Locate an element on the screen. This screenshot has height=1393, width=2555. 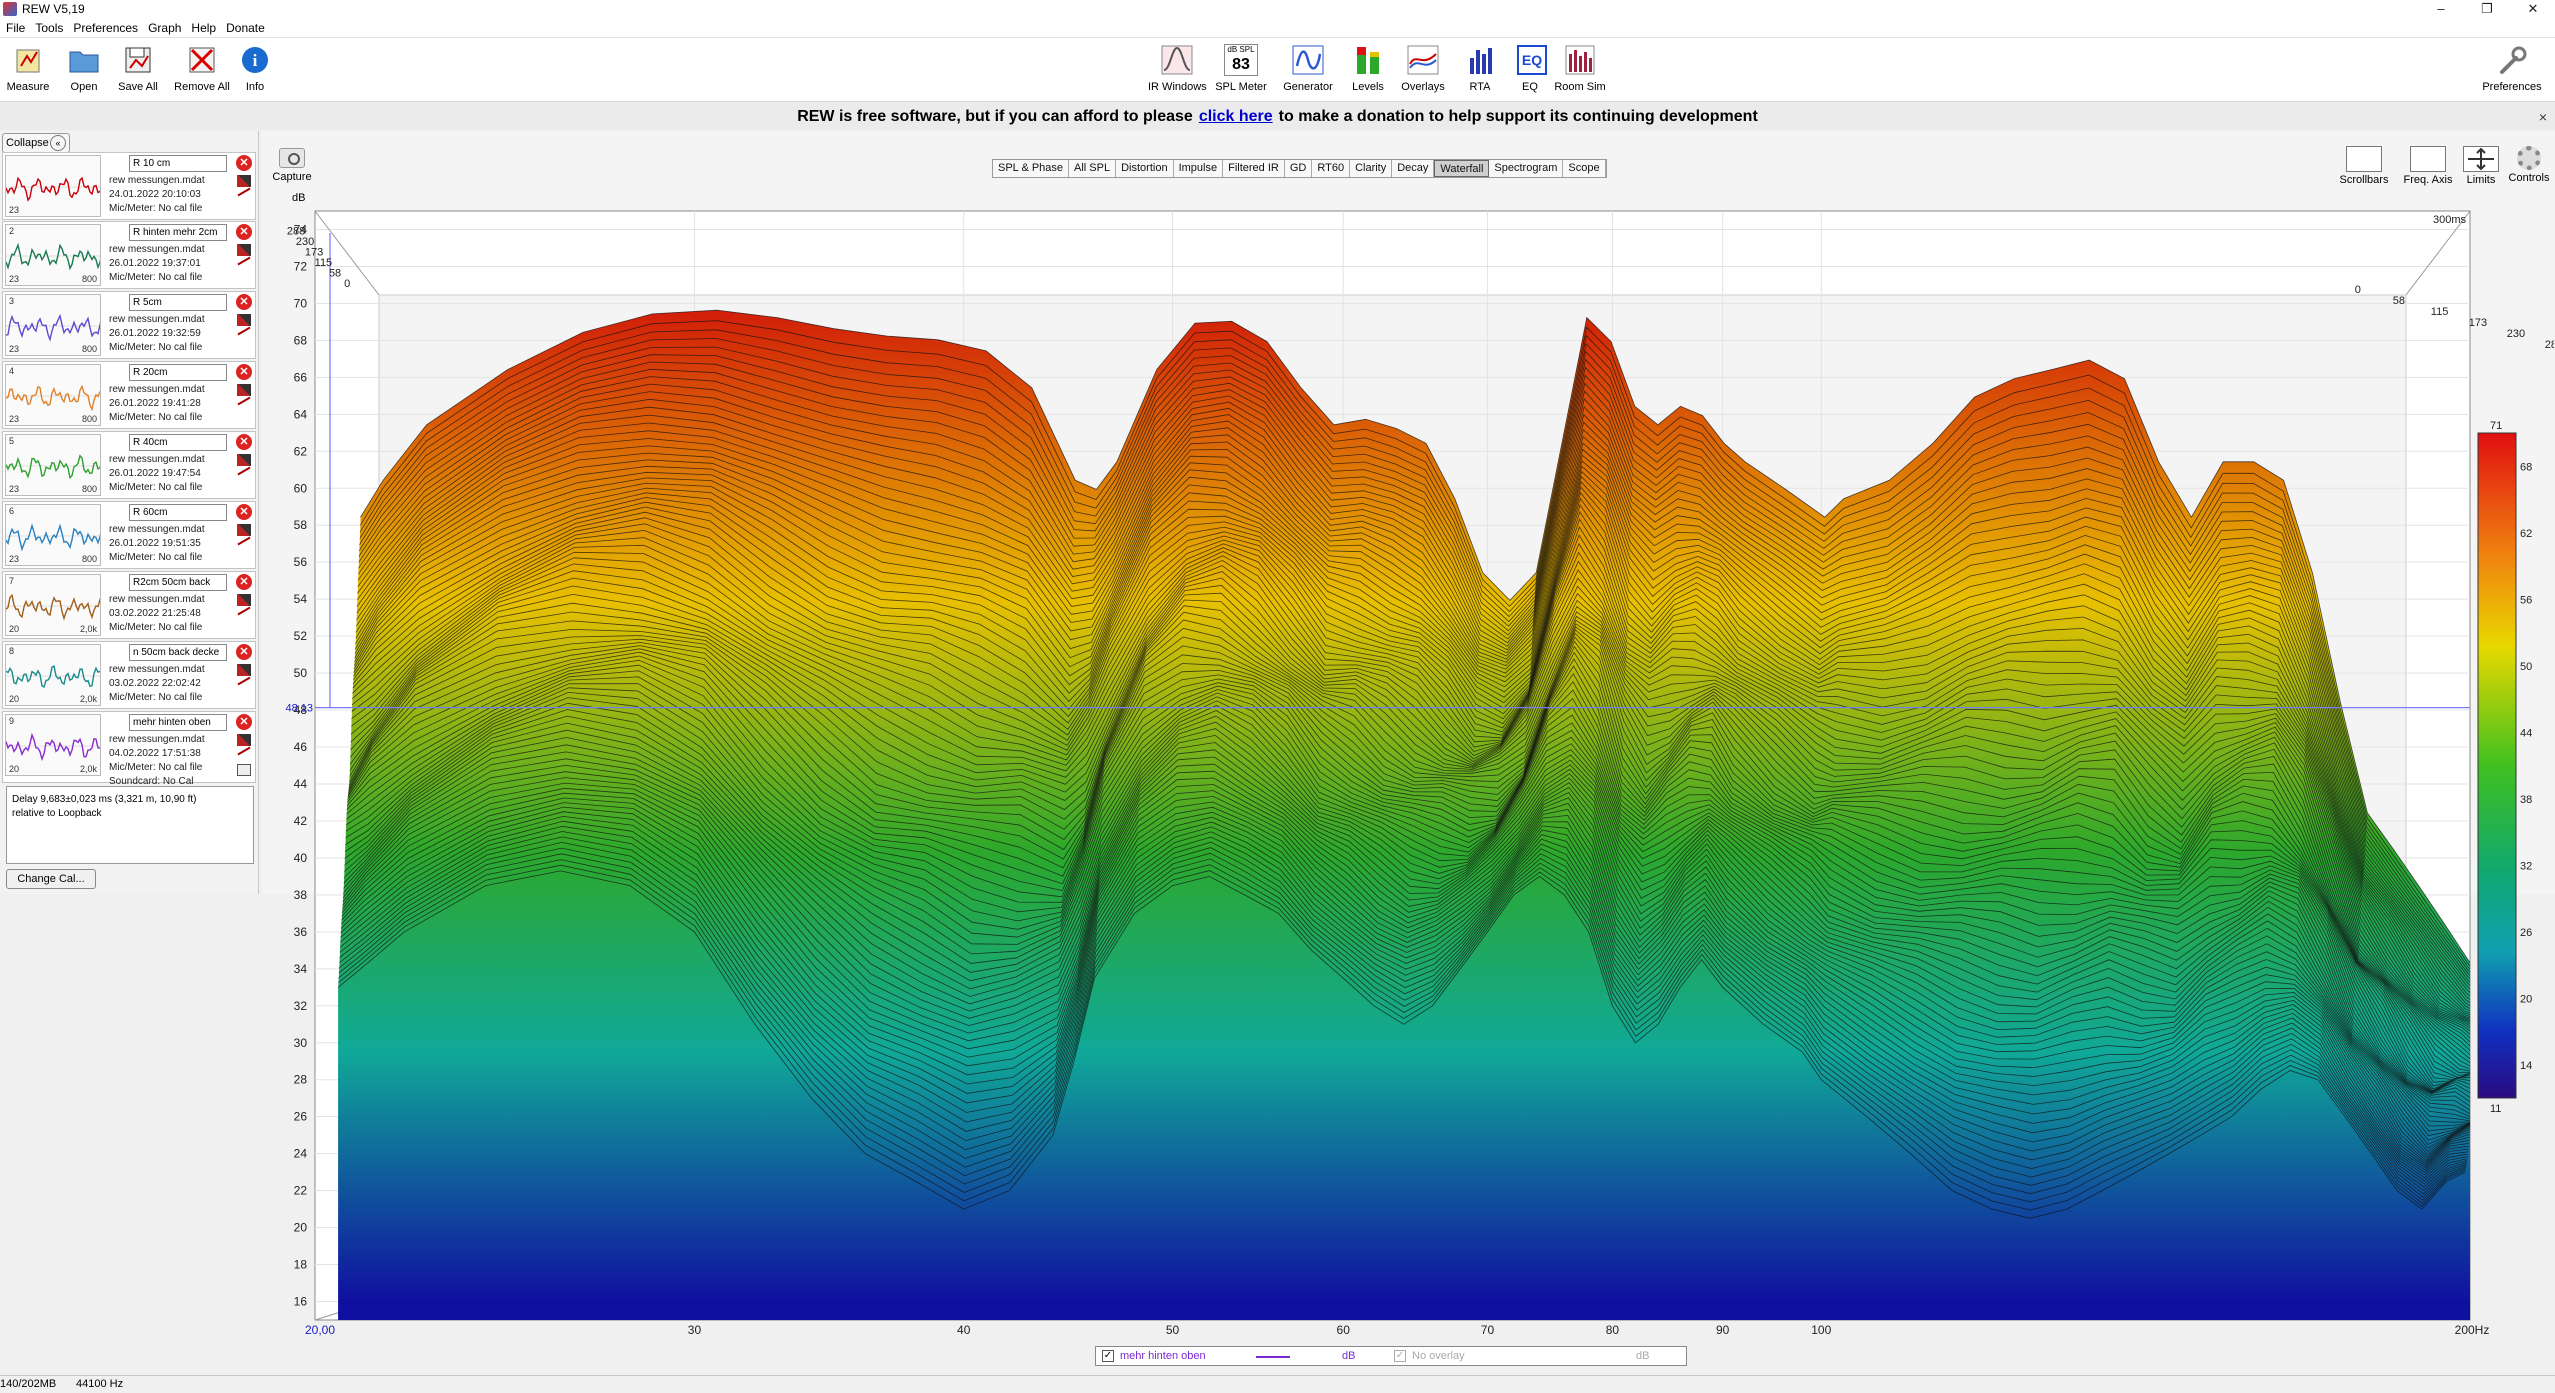
room-sim-button: Room Sim is located at coordinates (1580, 67).